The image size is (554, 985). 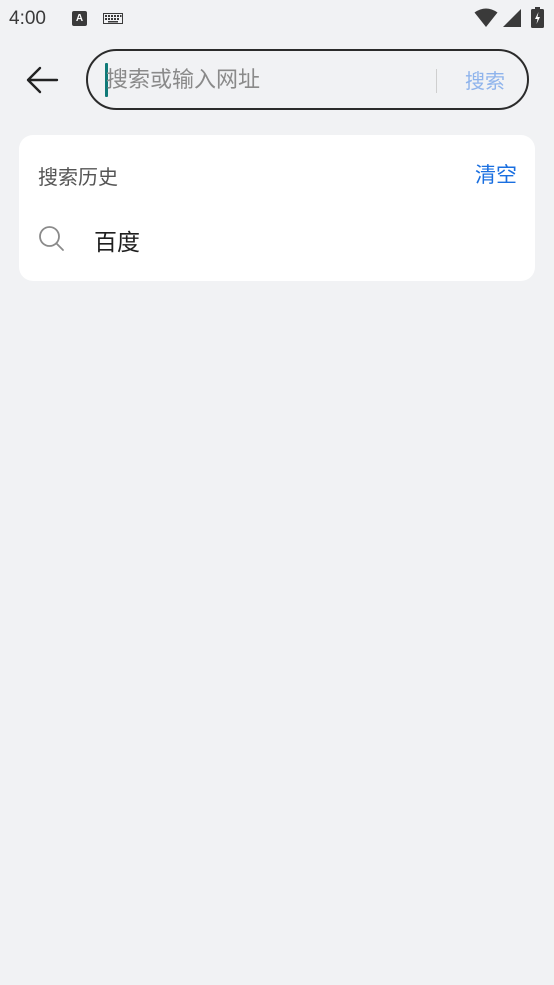 What do you see at coordinates (496, 174) in the screenshot?
I see `clear-history-button: 清空` at bounding box center [496, 174].